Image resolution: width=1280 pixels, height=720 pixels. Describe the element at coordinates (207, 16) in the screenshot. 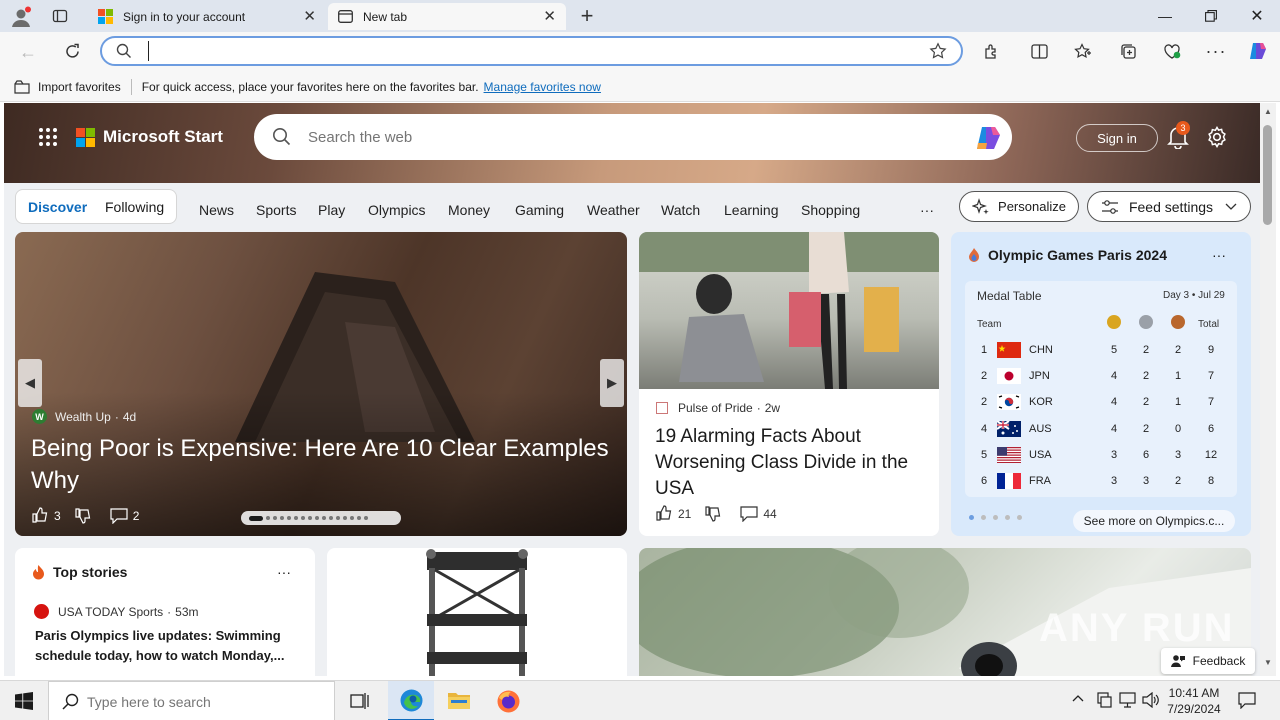

I see `tab-sign-in: Sign in to your account ✕` at that location.